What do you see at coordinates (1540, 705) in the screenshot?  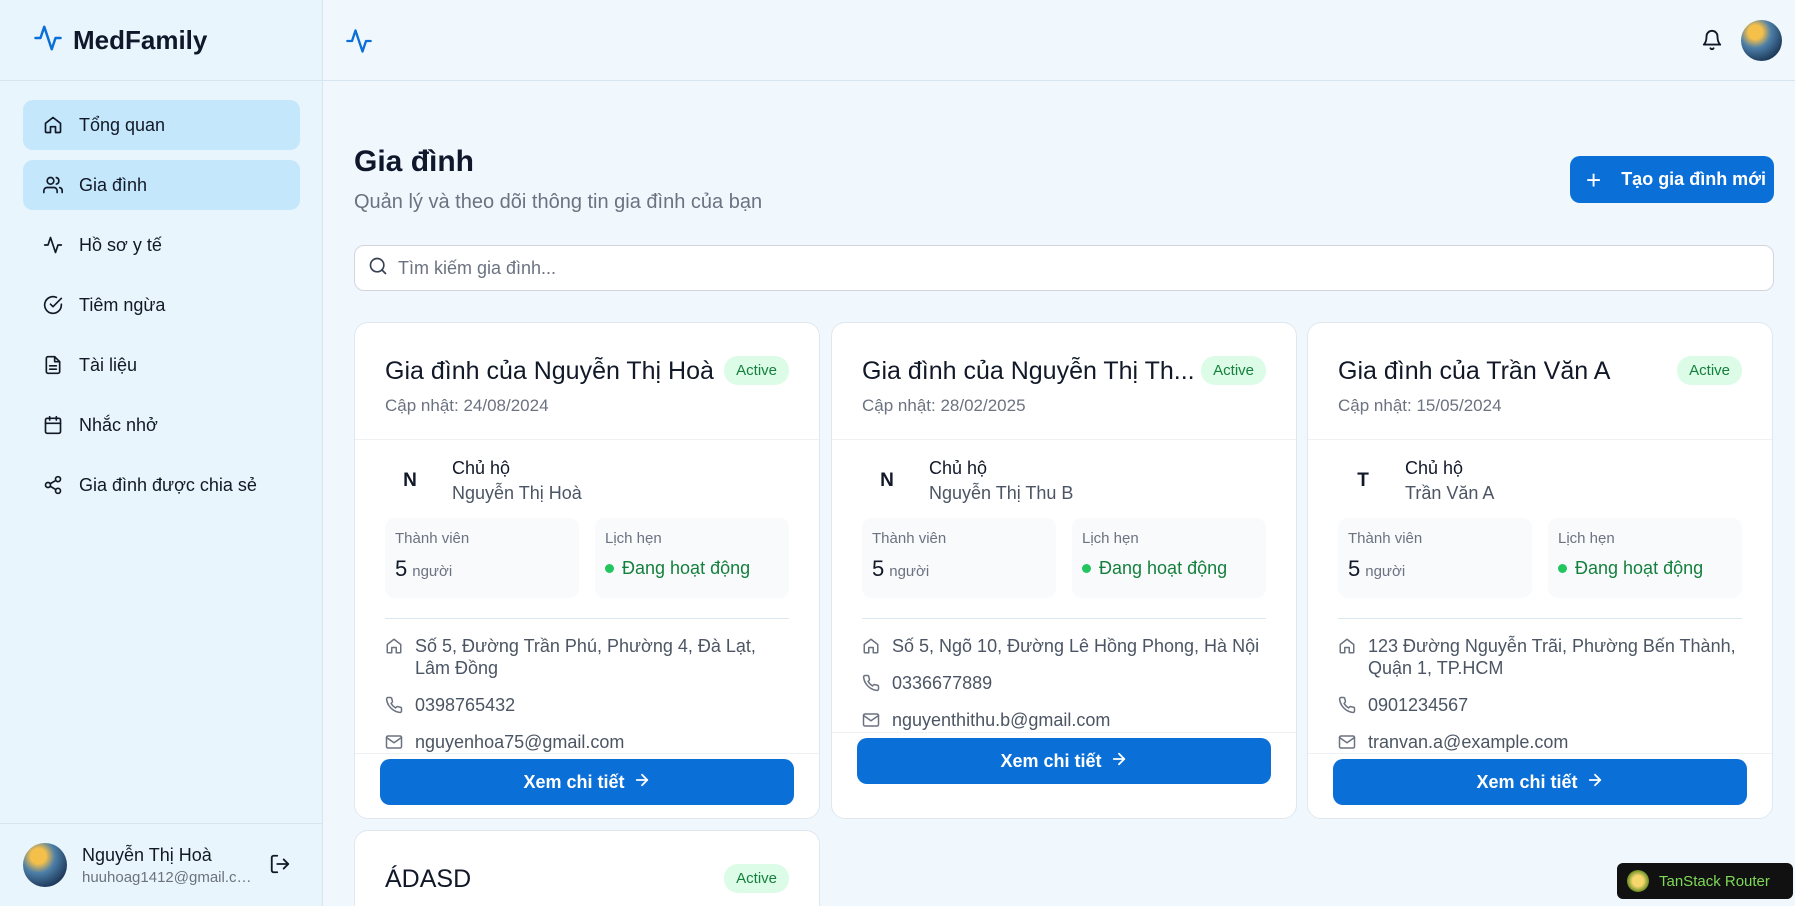 I see `phone-row: 0901234567` at bounding box center [1540, 705].